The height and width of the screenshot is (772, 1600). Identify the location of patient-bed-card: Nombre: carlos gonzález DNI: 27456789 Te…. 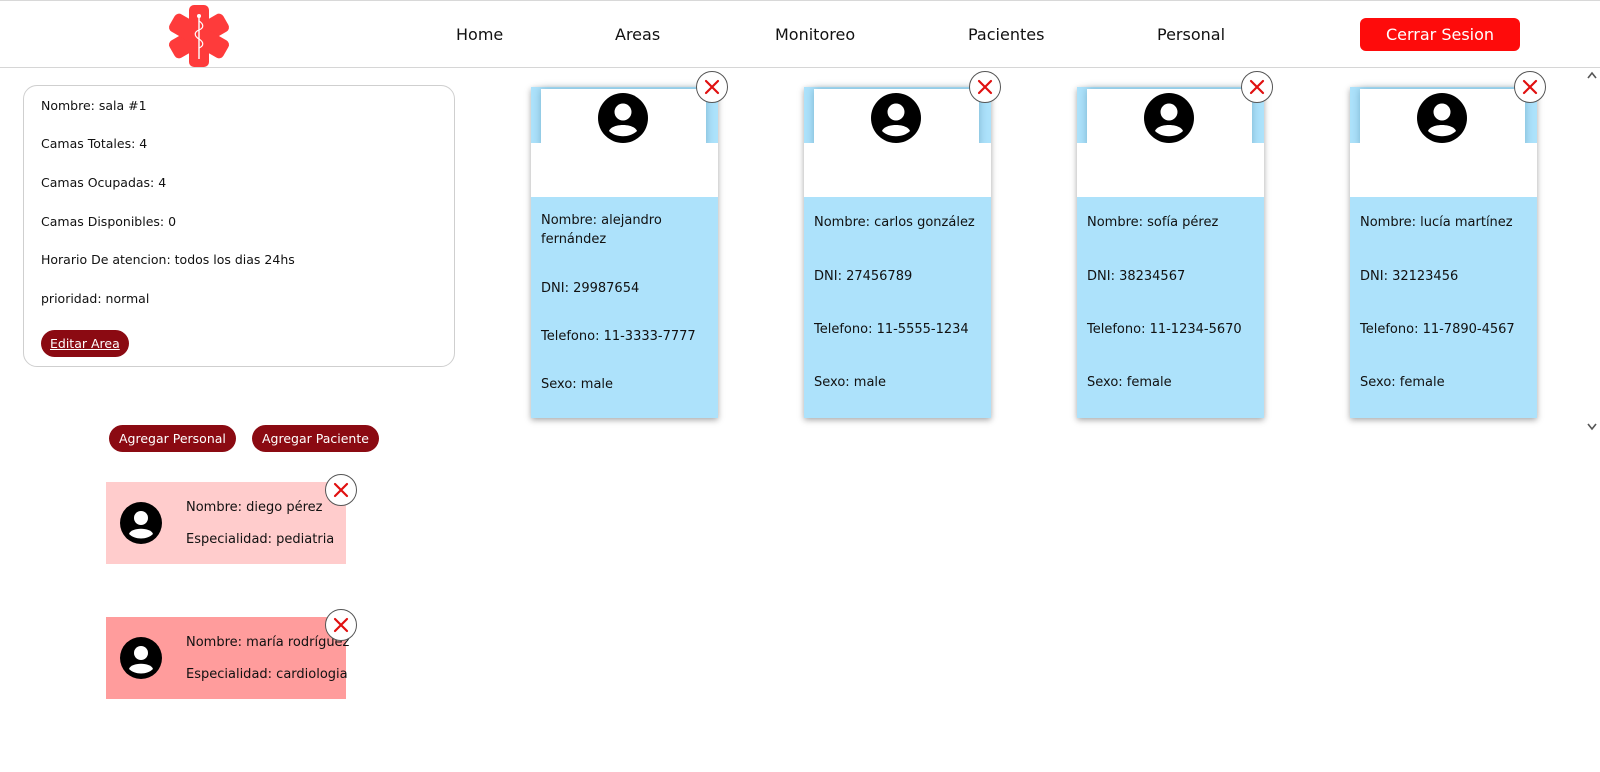
(897, 252).